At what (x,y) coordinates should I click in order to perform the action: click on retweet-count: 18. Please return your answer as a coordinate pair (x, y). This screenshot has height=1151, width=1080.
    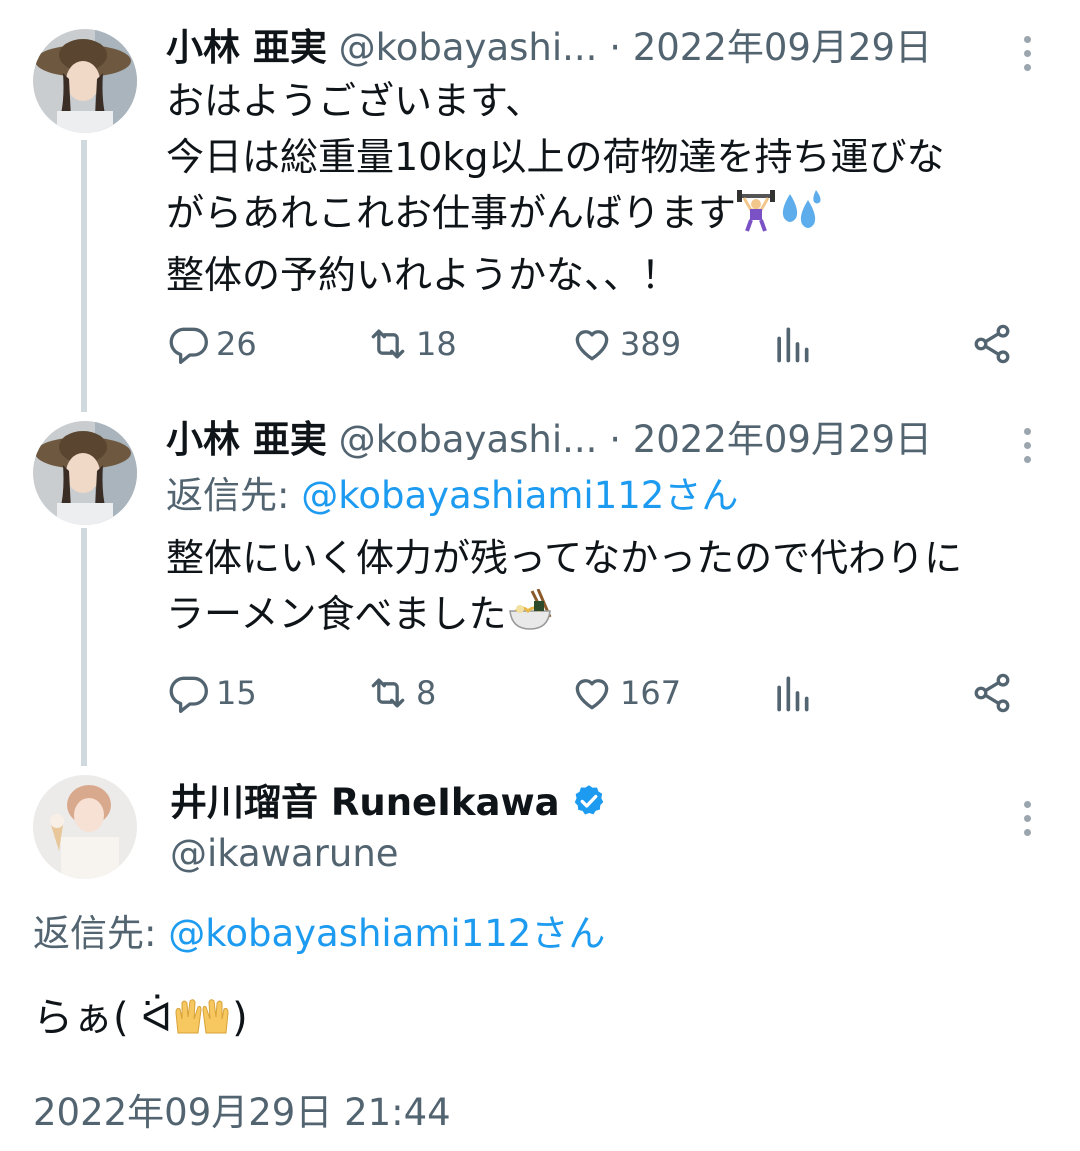
    Looking at the image, I should click on (436, 344).